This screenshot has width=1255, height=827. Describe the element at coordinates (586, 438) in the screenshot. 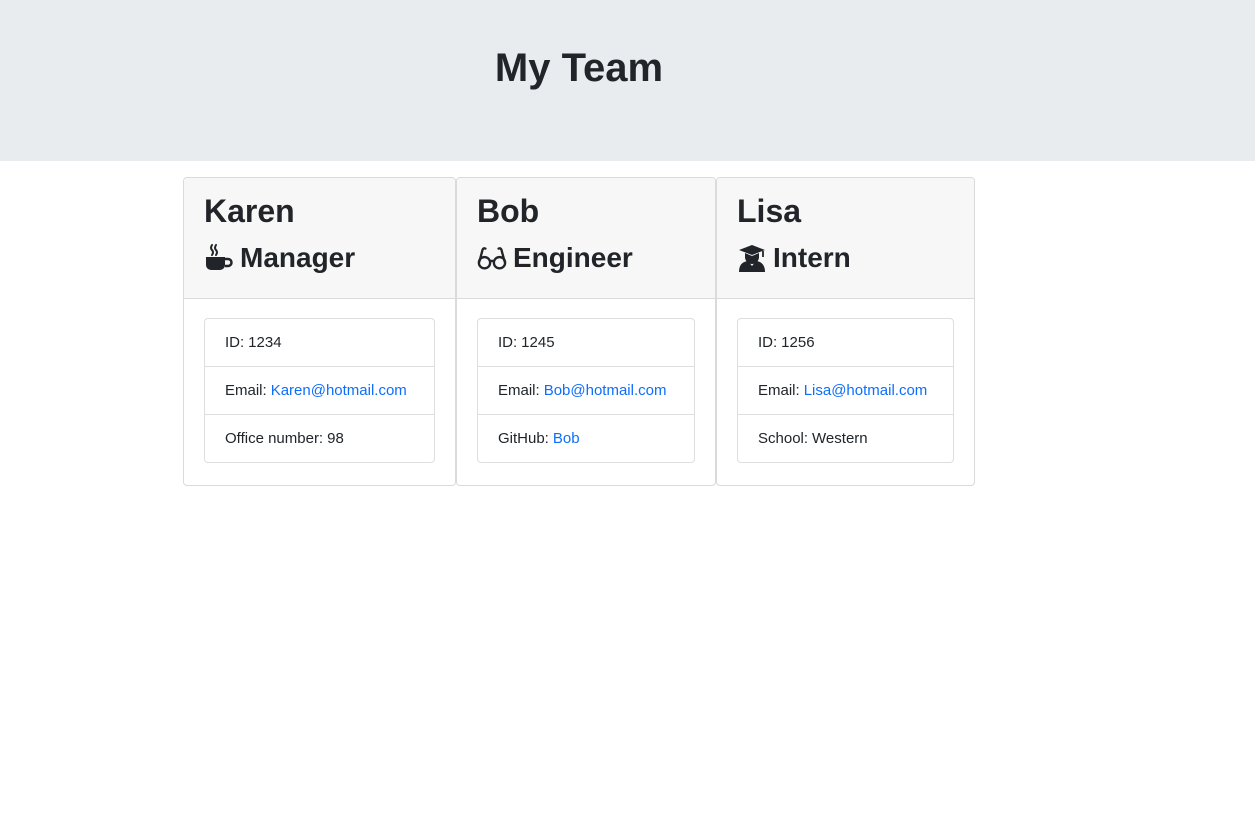

I see `list-item-github: GitHub: Bob` at that location.